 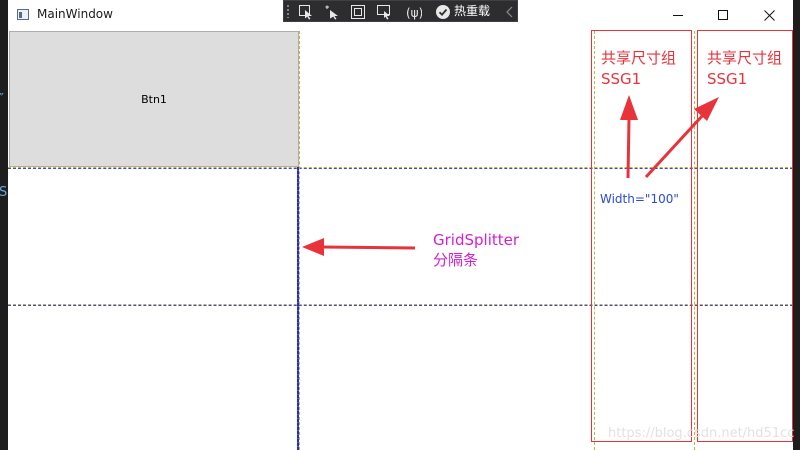 I want to click on hot-reload-label: 热重载, so click(x=472, y=11).